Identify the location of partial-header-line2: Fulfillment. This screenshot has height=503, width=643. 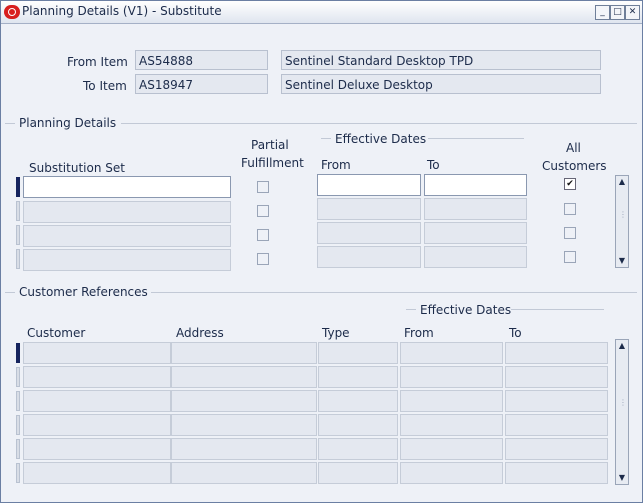
(272, 163).